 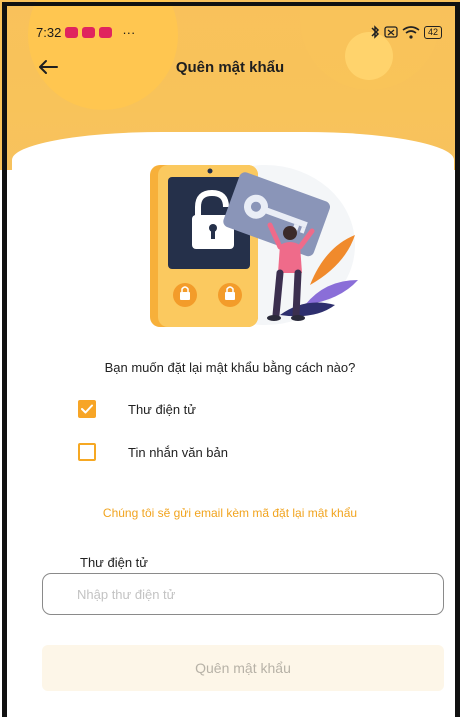 What do you see at coordinates (162, 409) in the screenshot?
I see `option-email-label: Thư điện tử` at bounding box center [162, 409].